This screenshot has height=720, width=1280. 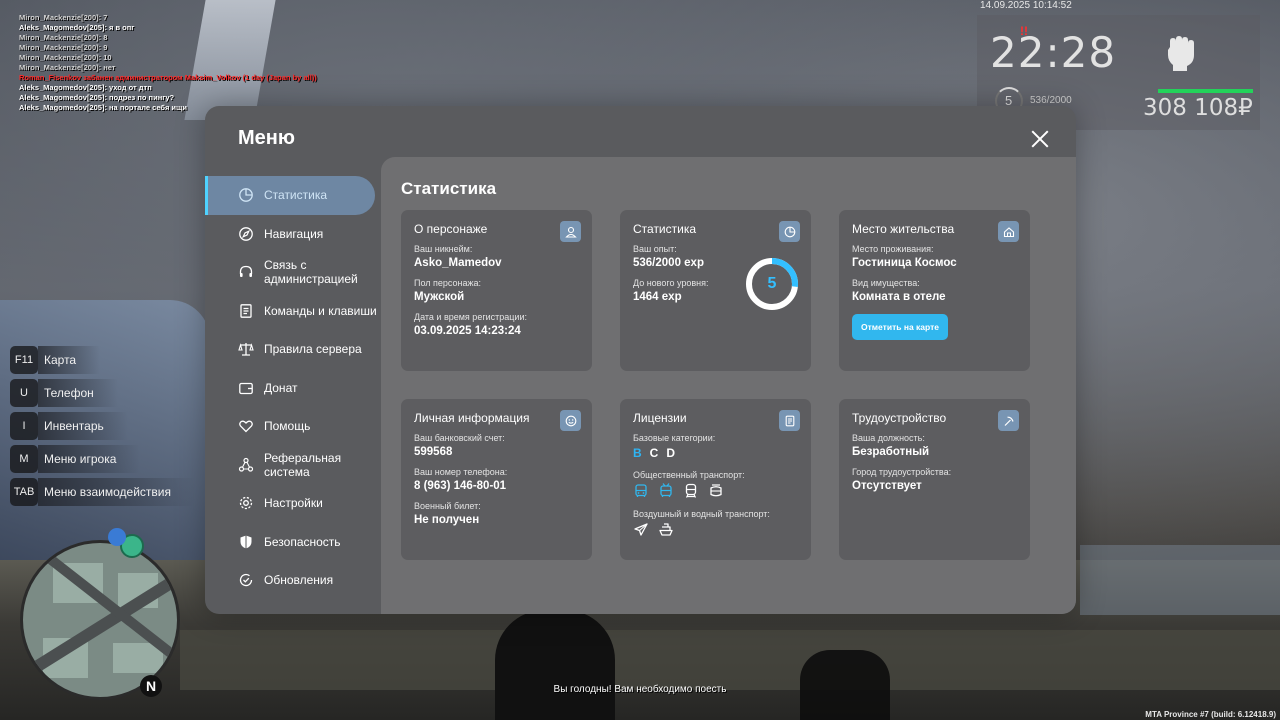 What do you see at coordinates (63, 37) in the screenshot?
I see `chat-message: Miron_Mackenzie[200]: 8` at bounding box center [63, 37].